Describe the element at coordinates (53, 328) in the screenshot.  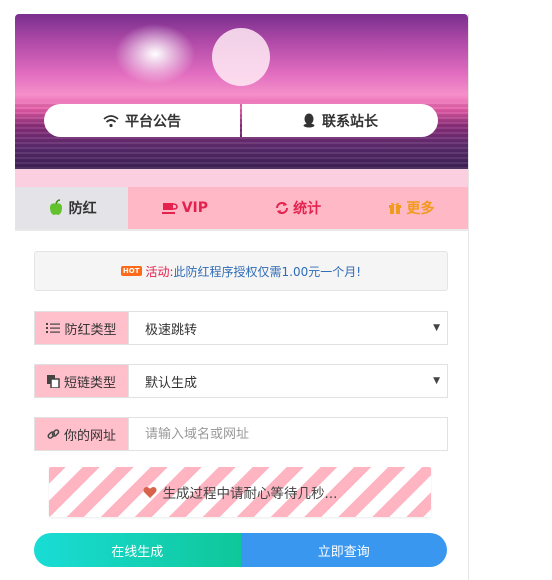
I see `list-icon` at that location.